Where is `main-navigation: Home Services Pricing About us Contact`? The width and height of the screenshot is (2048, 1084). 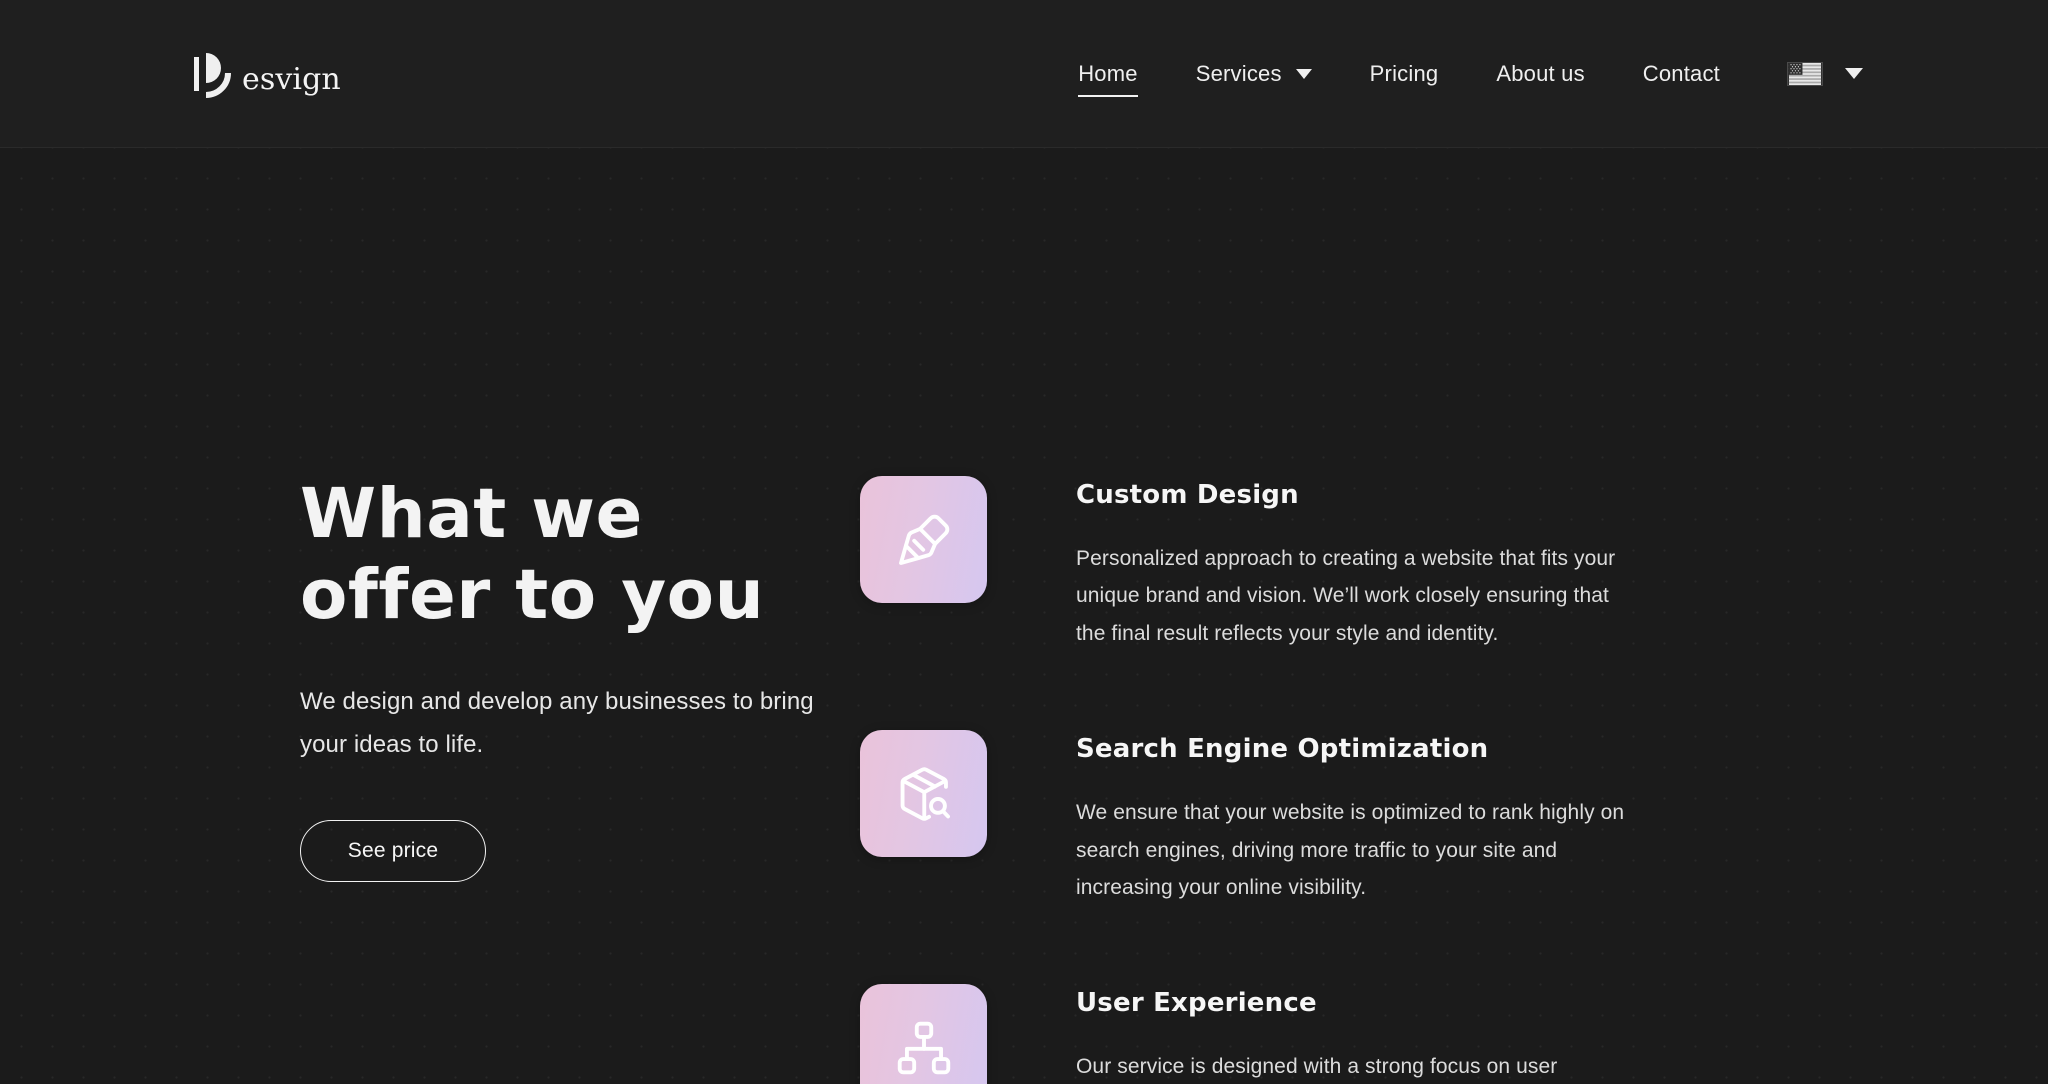
main-navigation: Home Services Pricing About us Contact is located at coordinates (1456, 78).